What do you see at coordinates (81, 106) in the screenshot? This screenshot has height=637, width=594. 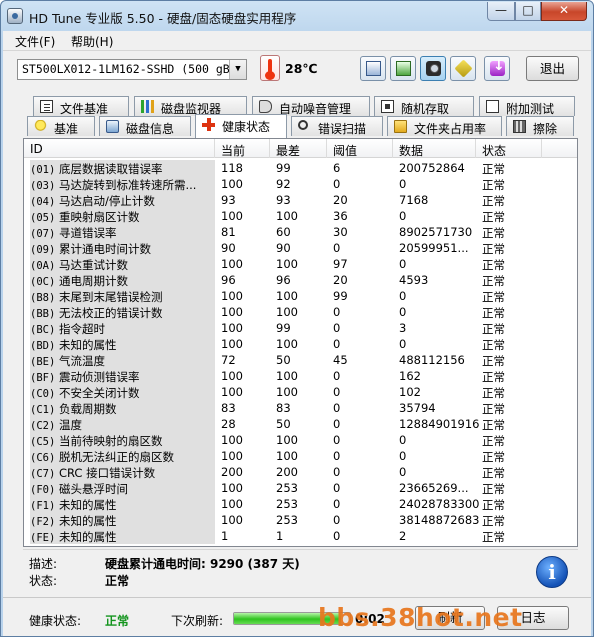 I see `tab-file-benchmark: 文件基准` at bounding box center [81, 106].